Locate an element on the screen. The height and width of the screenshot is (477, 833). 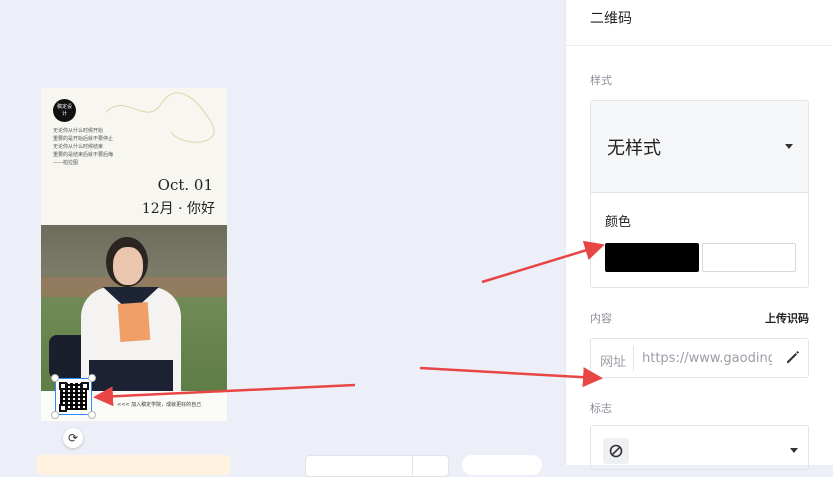
bottom-pill-button is located at coordinates (502, 465).